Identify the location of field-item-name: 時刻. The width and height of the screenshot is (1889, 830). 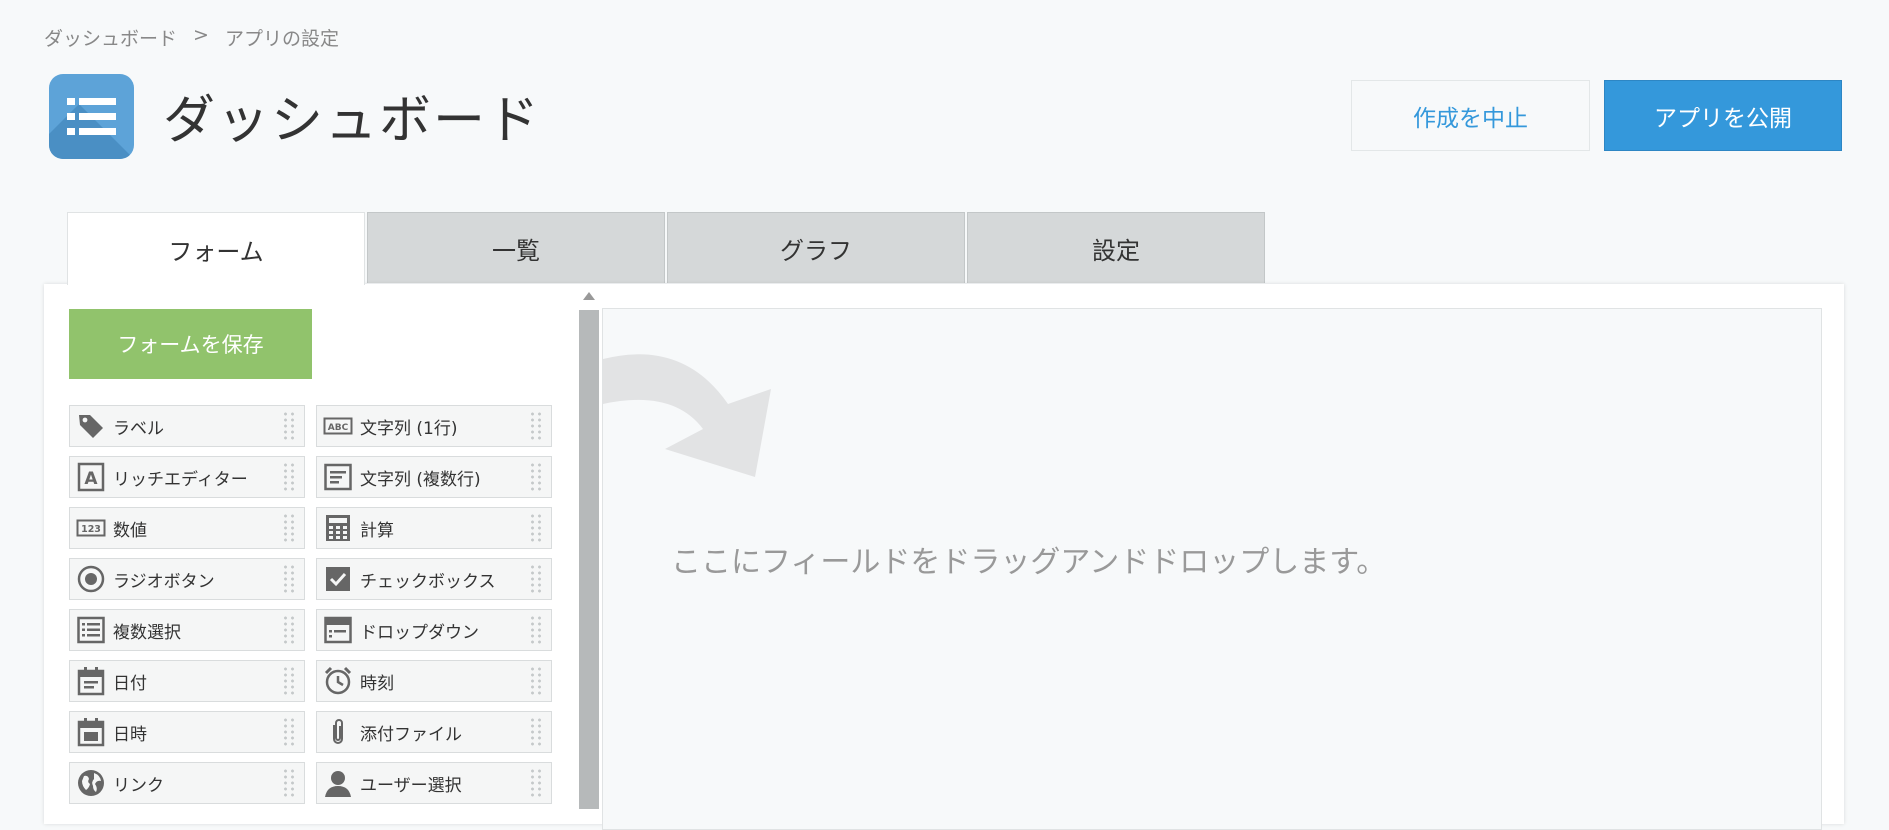
(377, 683).